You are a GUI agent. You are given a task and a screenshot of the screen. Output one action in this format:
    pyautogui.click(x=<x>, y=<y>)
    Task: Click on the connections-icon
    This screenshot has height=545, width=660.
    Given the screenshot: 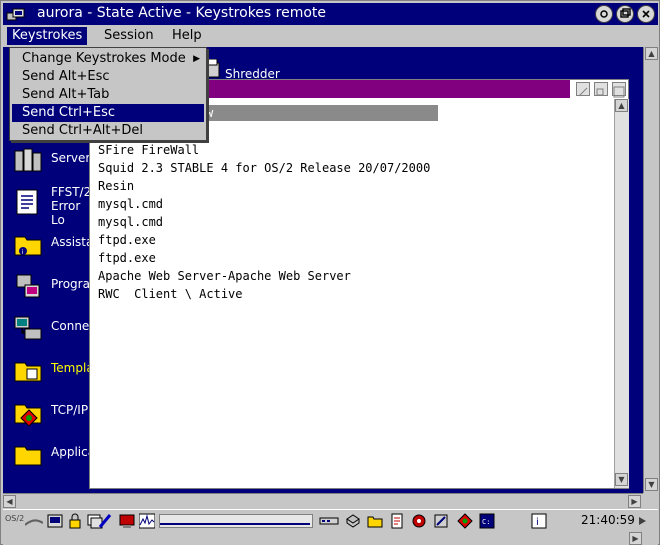 What is the action you would take?
    pyautogui.click(x=28, y=328)
    